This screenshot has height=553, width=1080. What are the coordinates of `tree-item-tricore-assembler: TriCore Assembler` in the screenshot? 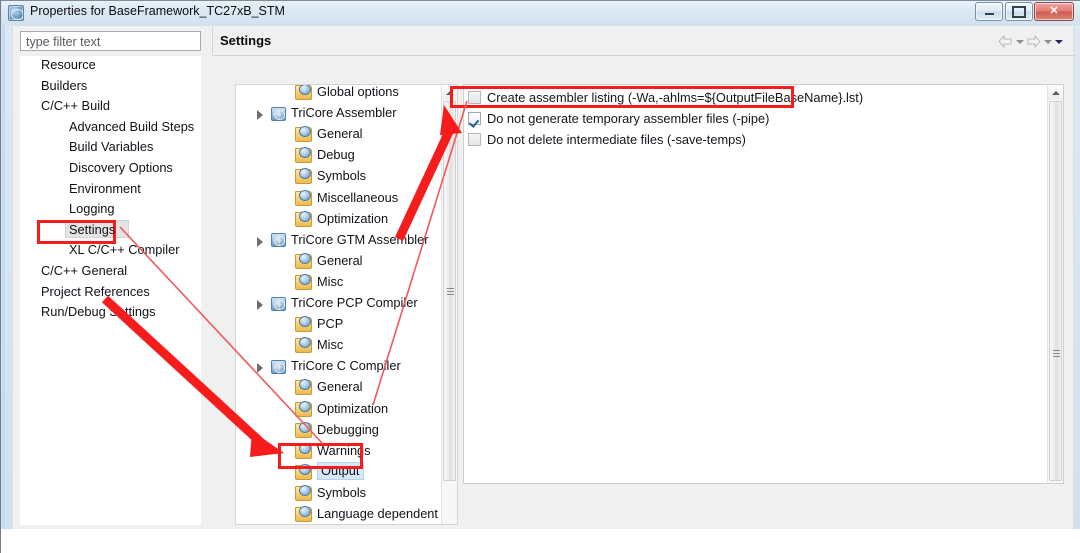 It's located at (327, 113).